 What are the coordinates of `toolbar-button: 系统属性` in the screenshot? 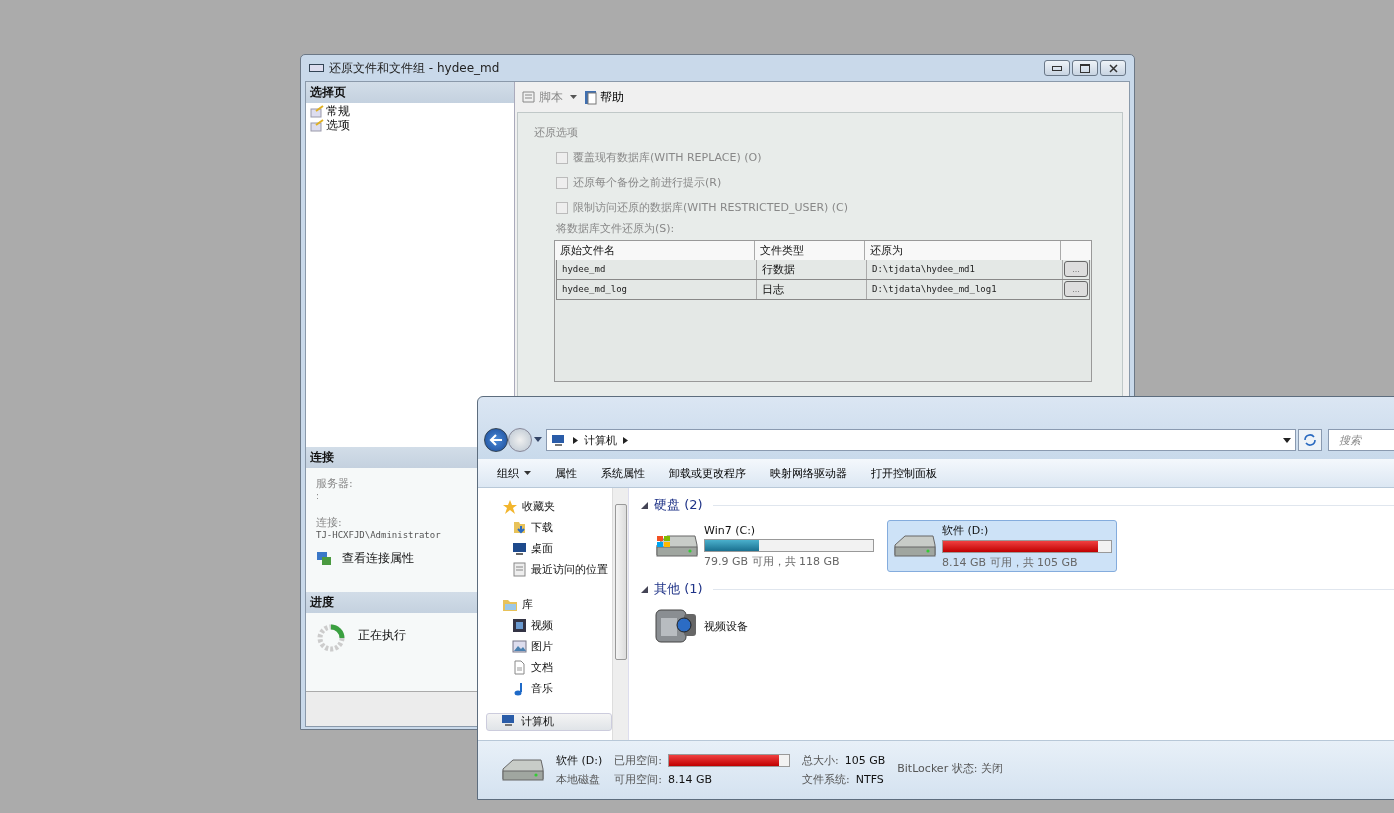 It's located at (623, 473).